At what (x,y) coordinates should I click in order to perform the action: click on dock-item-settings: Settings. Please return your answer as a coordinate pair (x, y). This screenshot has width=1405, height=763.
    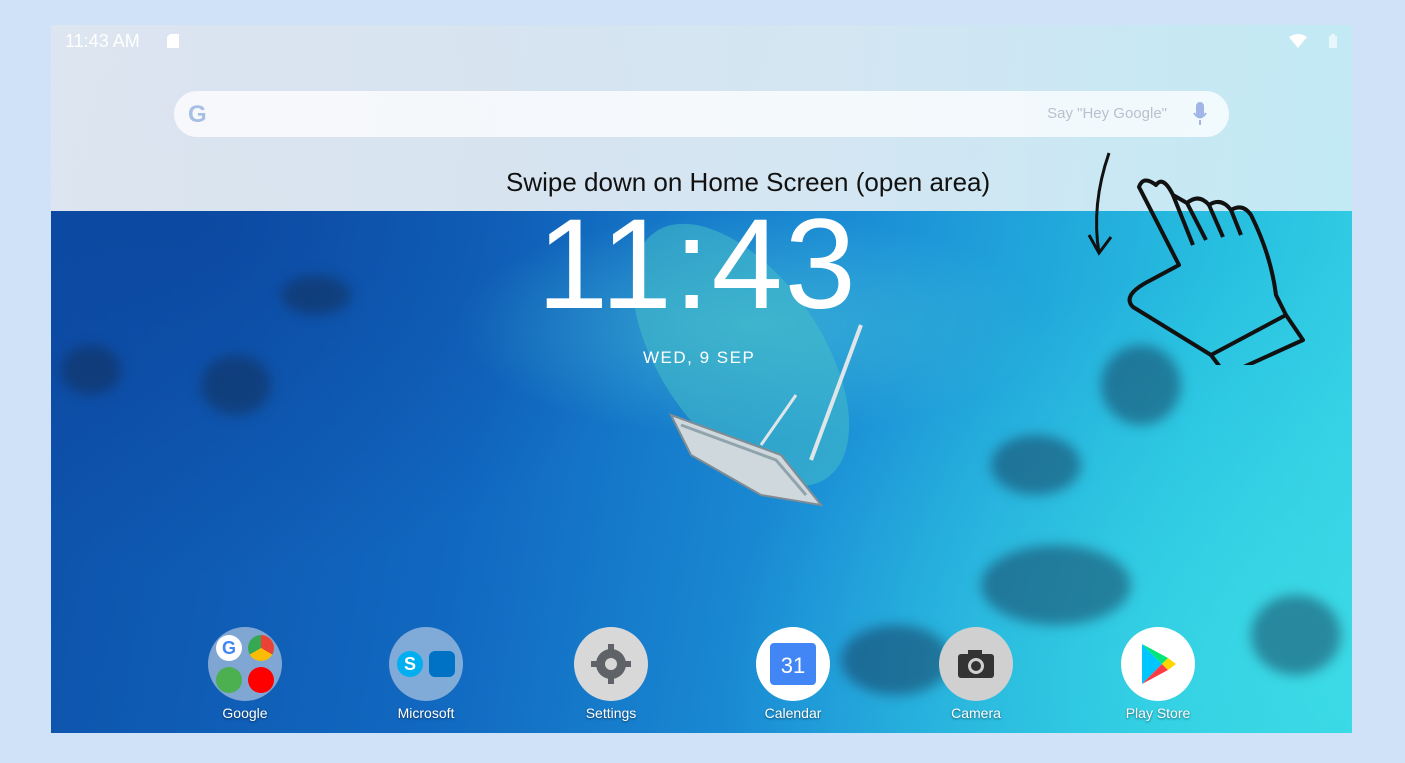
    Looking at the image, I should click on (611, 674).